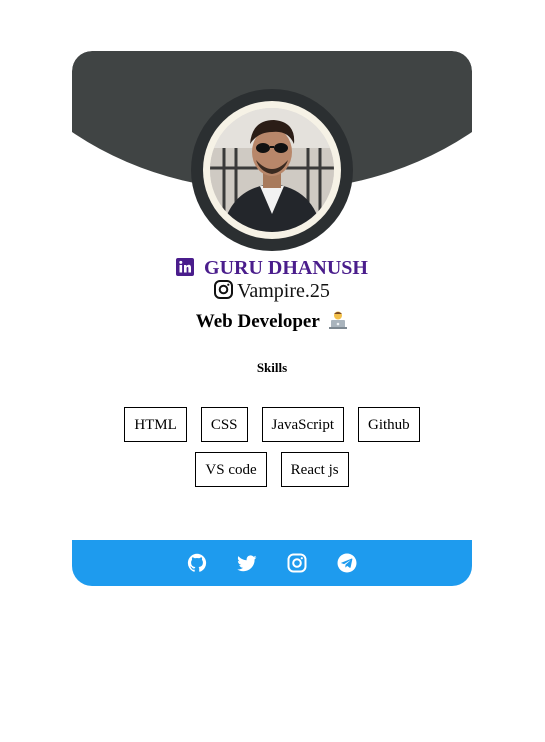  I want to click on skill-tag: React js, so click(314, 469).